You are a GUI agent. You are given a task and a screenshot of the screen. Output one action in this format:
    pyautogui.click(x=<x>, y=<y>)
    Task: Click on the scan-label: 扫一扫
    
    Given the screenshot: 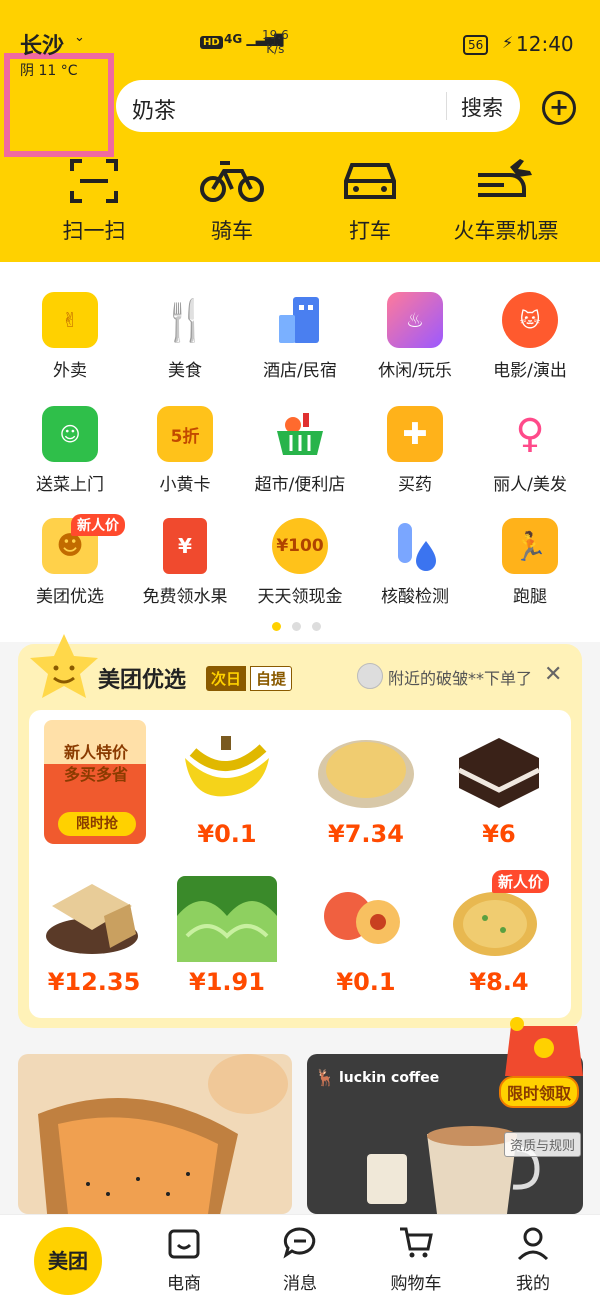 What is the action you would take?
    pyautogui.click(x=94, y=231)
    